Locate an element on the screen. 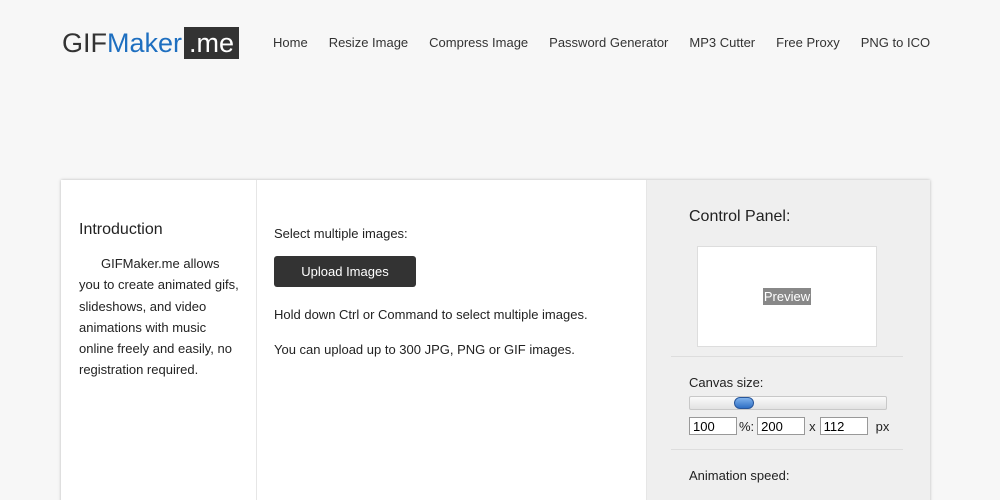 This screenshot has height=500, width=1000. nav-password-generator: Password Generator is located at coordinates (608, 42).